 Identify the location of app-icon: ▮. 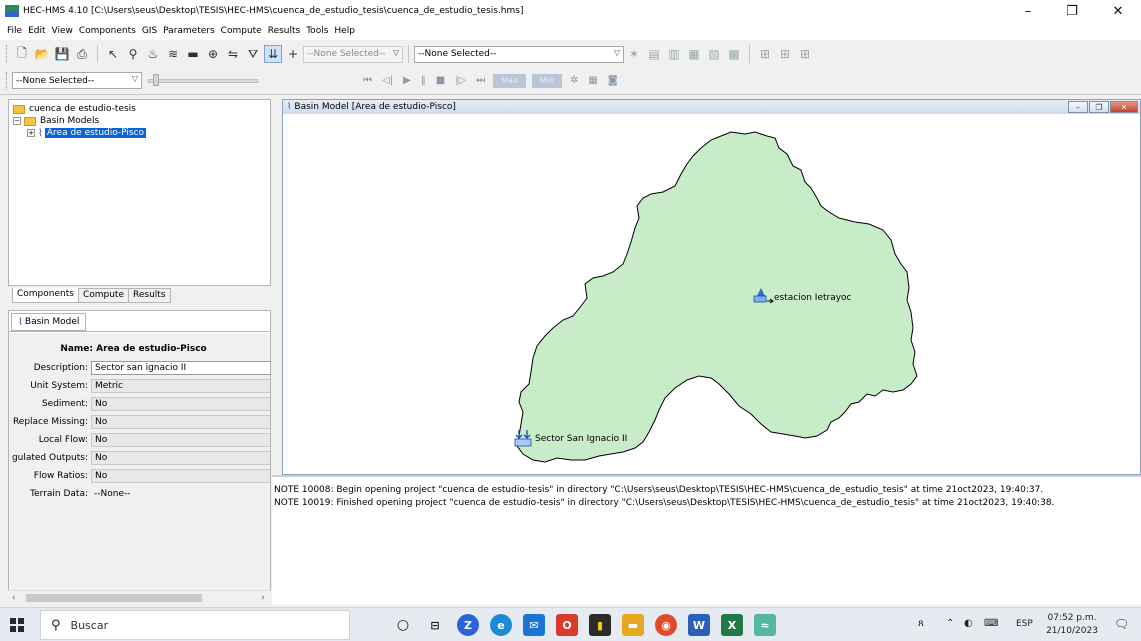
(600, 625).